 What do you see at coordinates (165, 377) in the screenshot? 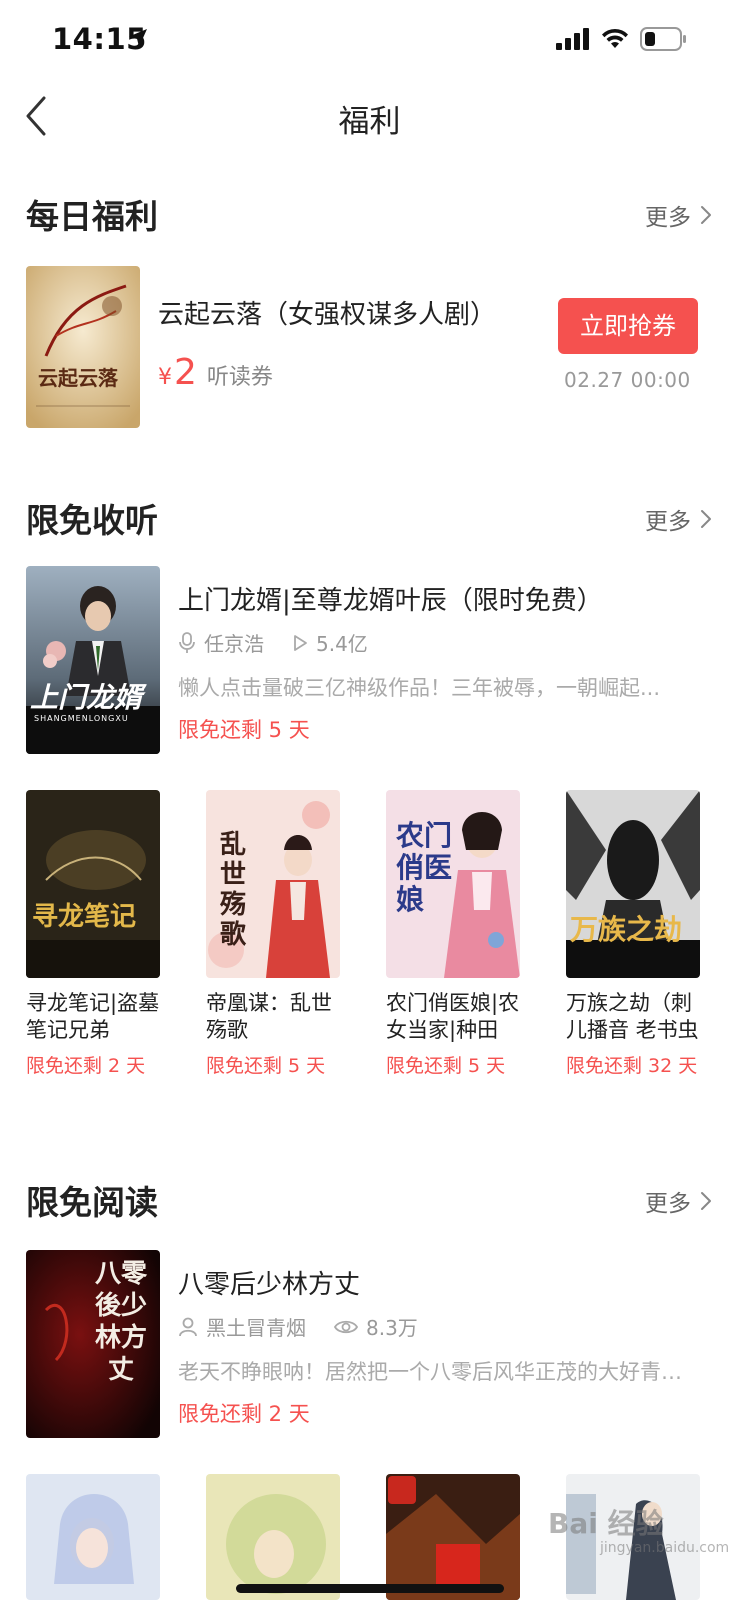
I see `currency-symbol: ¥` at bounding box center [165, 377].